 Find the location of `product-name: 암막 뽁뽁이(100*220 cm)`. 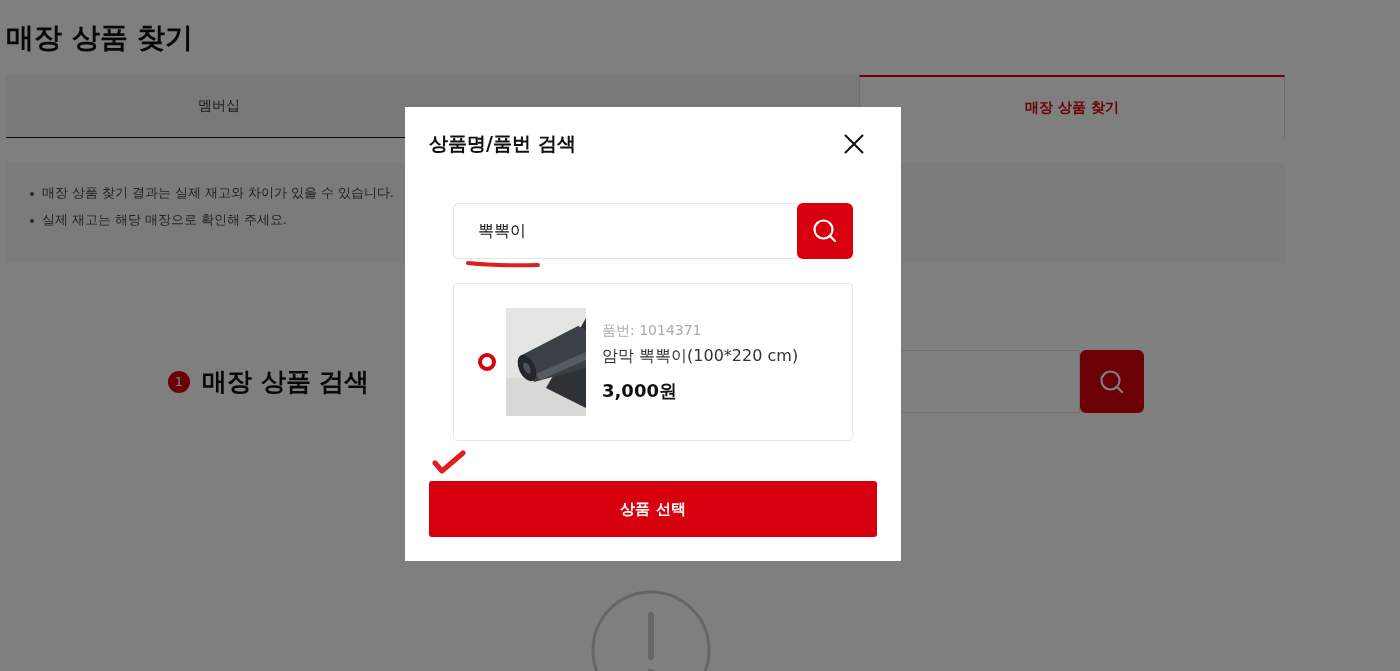

product-name: 암막 뽁뽁이(100*220 cm) is located at coordinates (700, 356).